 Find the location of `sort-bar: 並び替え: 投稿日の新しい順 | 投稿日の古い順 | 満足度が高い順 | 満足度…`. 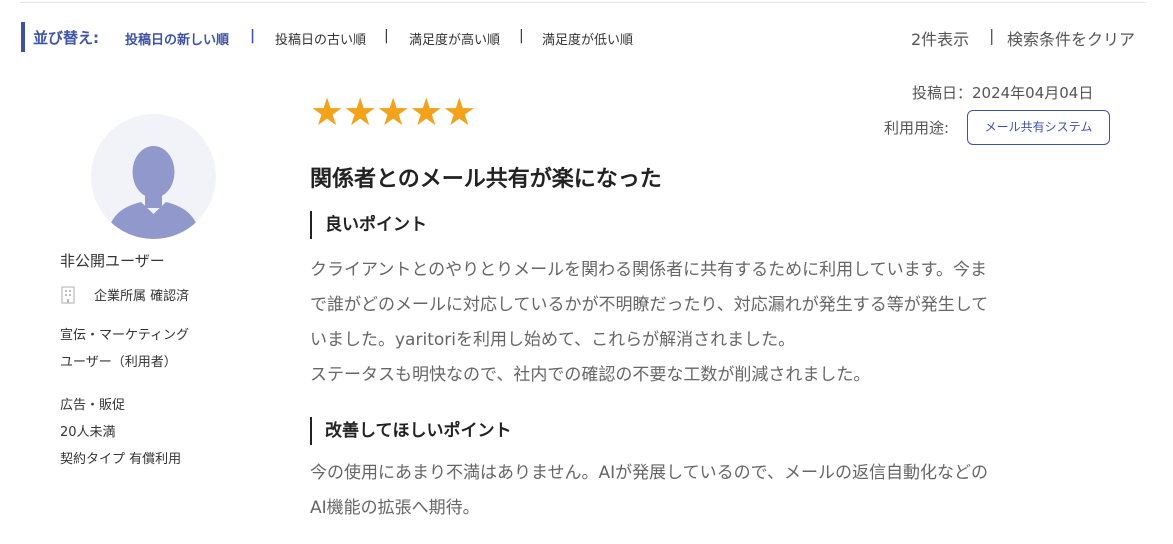

sort-bar: 並び替え: 投稿日の新しい順 | 投稿日の古い順 | 満足度が高い順 | 満足度… is located at coordinates (586, 37).